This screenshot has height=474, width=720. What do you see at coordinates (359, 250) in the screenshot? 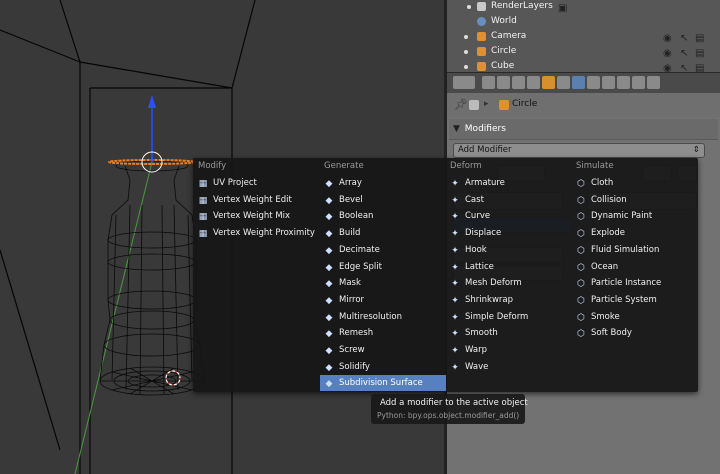
I see `menu-item-label: Decimate` at bounding box center [359, 250].